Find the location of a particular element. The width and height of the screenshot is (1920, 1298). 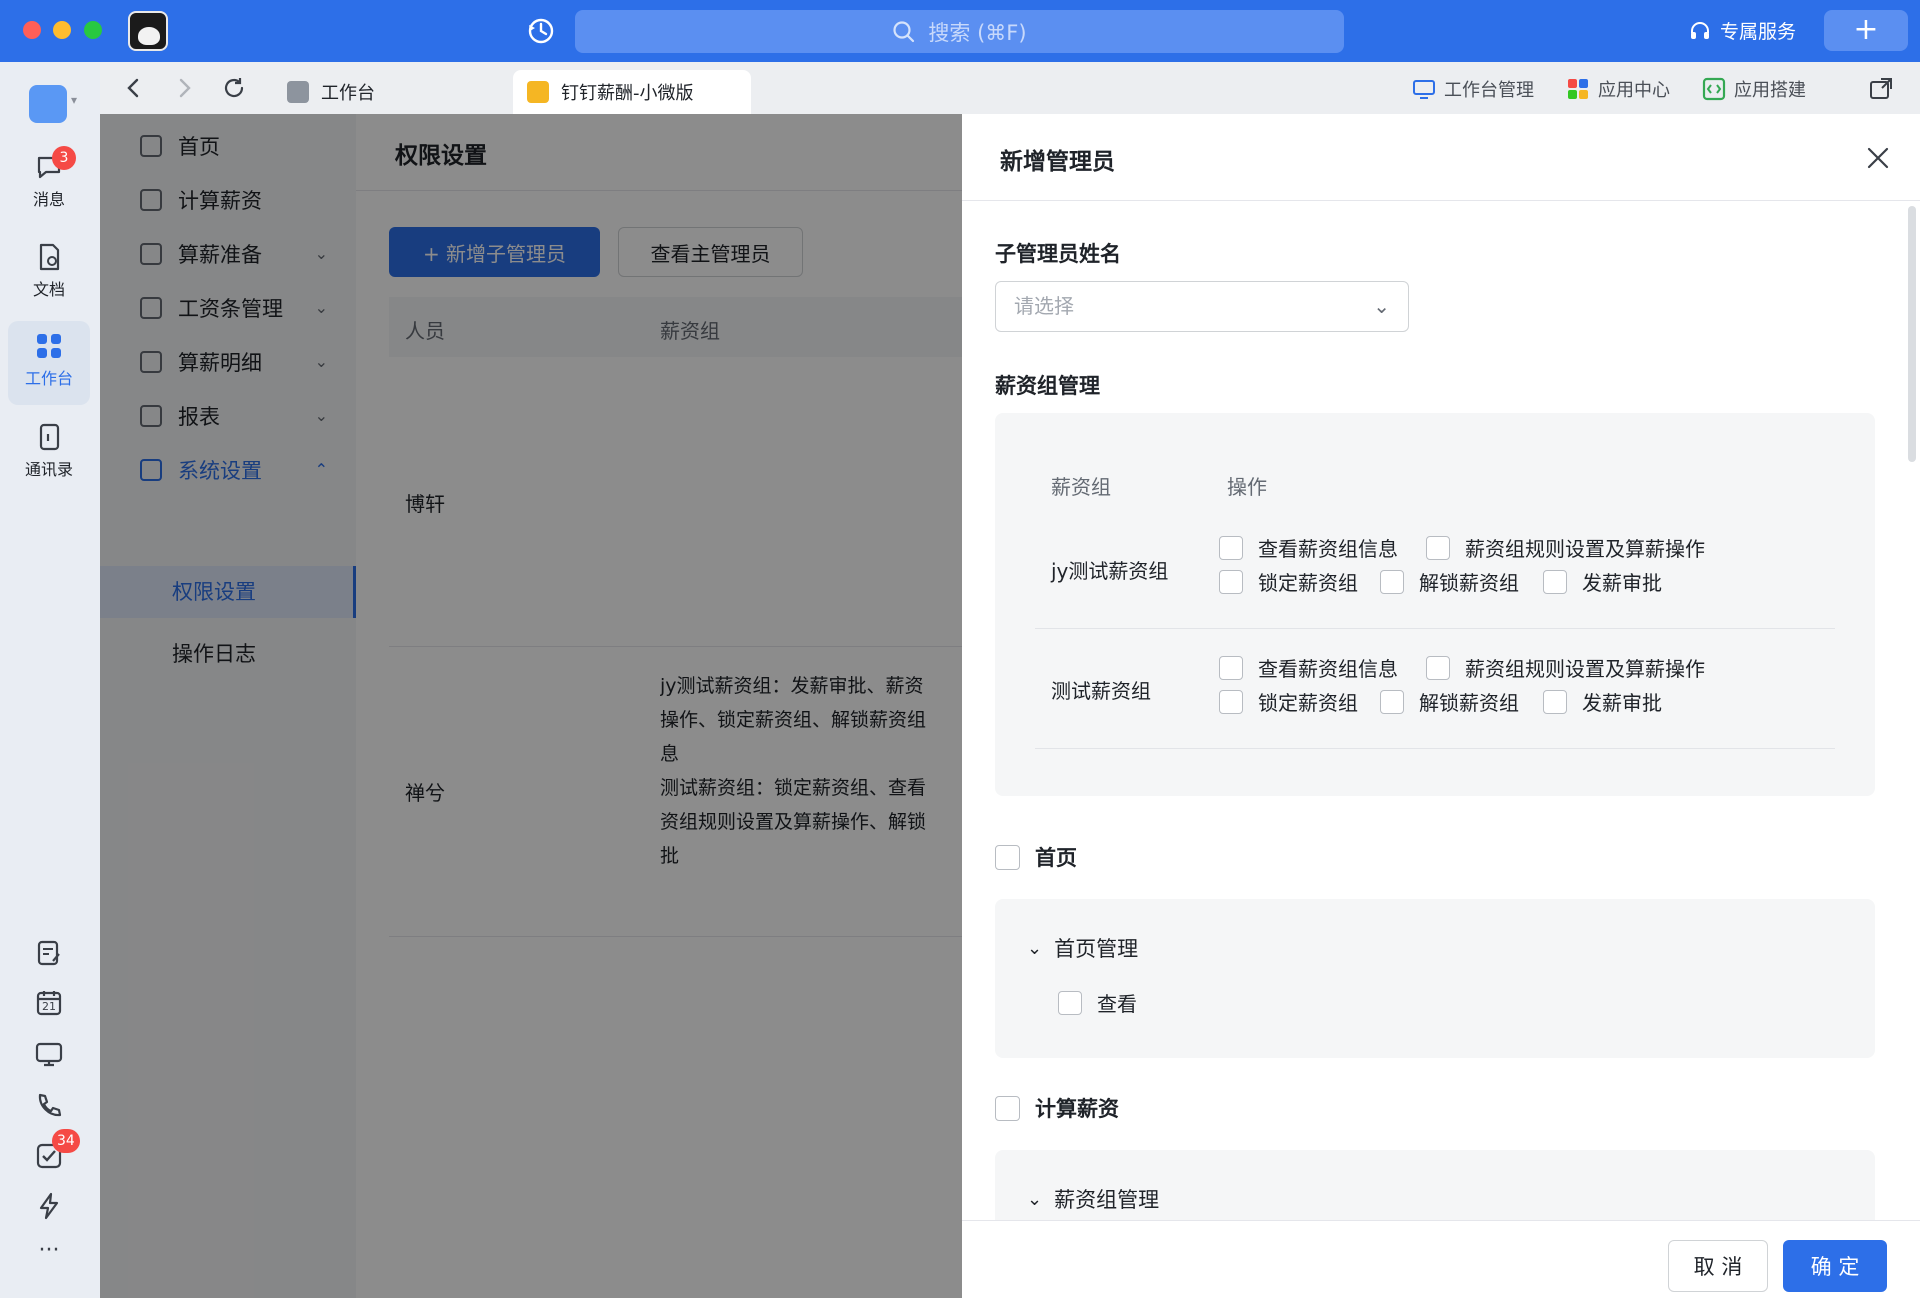

app-center-label: 应用中心 is located at coordinates (1634, 90).